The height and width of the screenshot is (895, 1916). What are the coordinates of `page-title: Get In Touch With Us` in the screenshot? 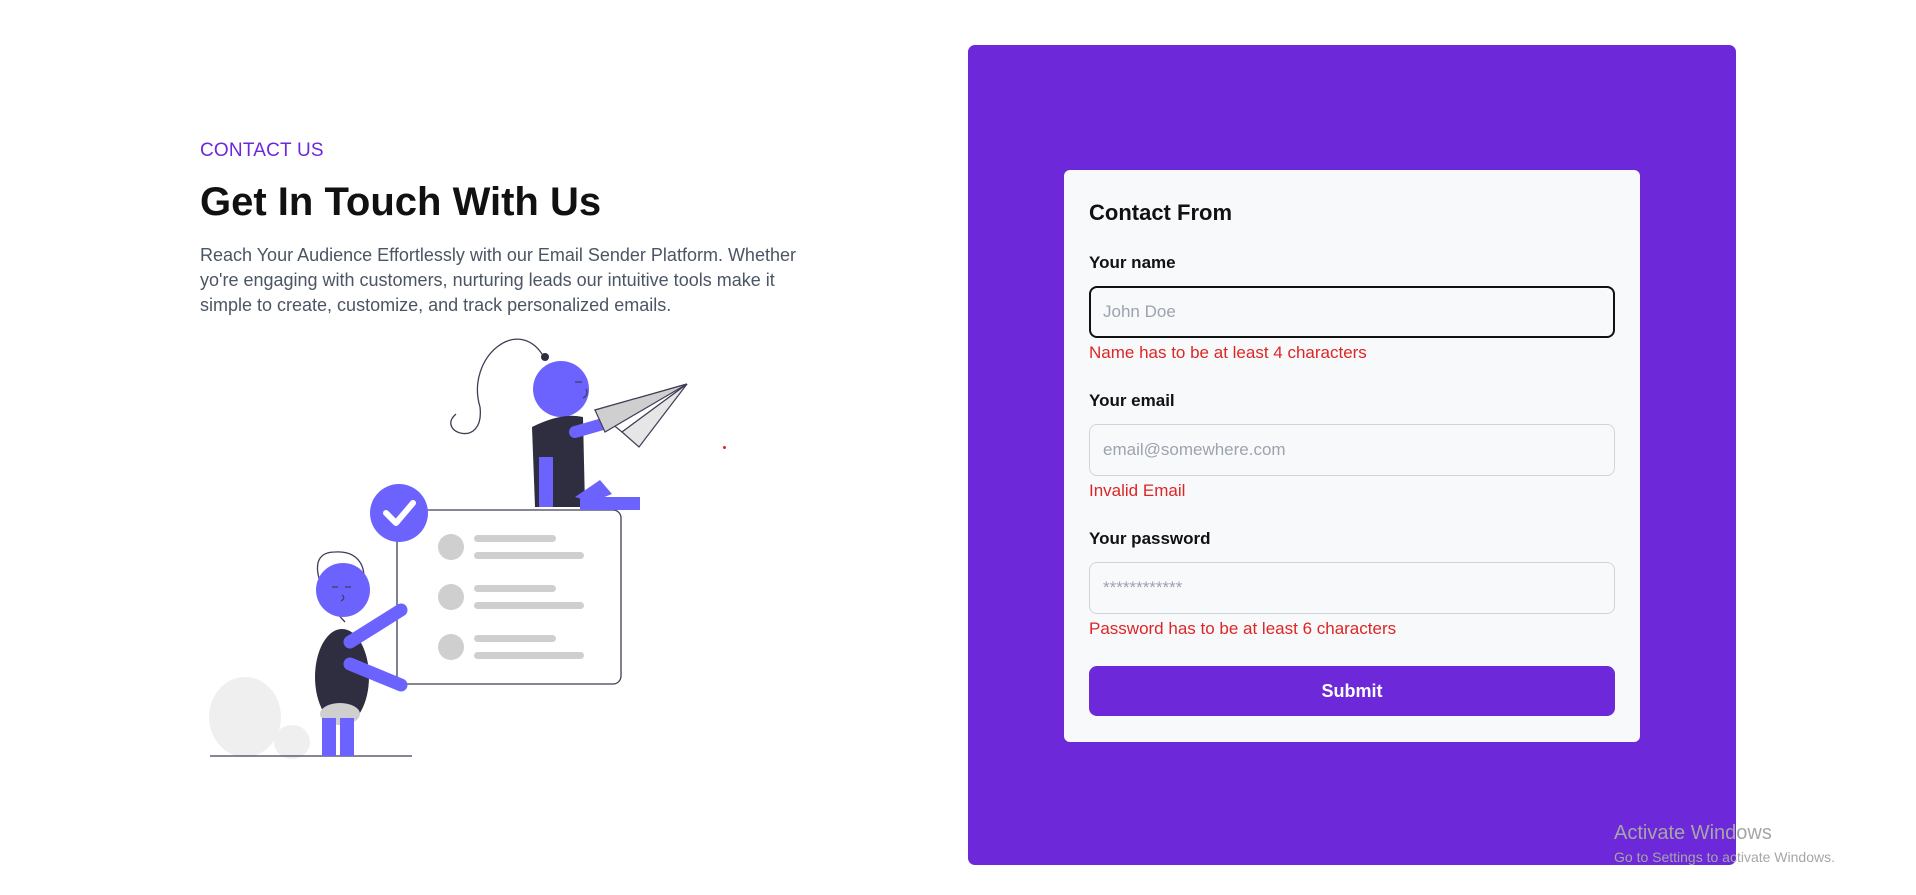 It's located at (401, 202).